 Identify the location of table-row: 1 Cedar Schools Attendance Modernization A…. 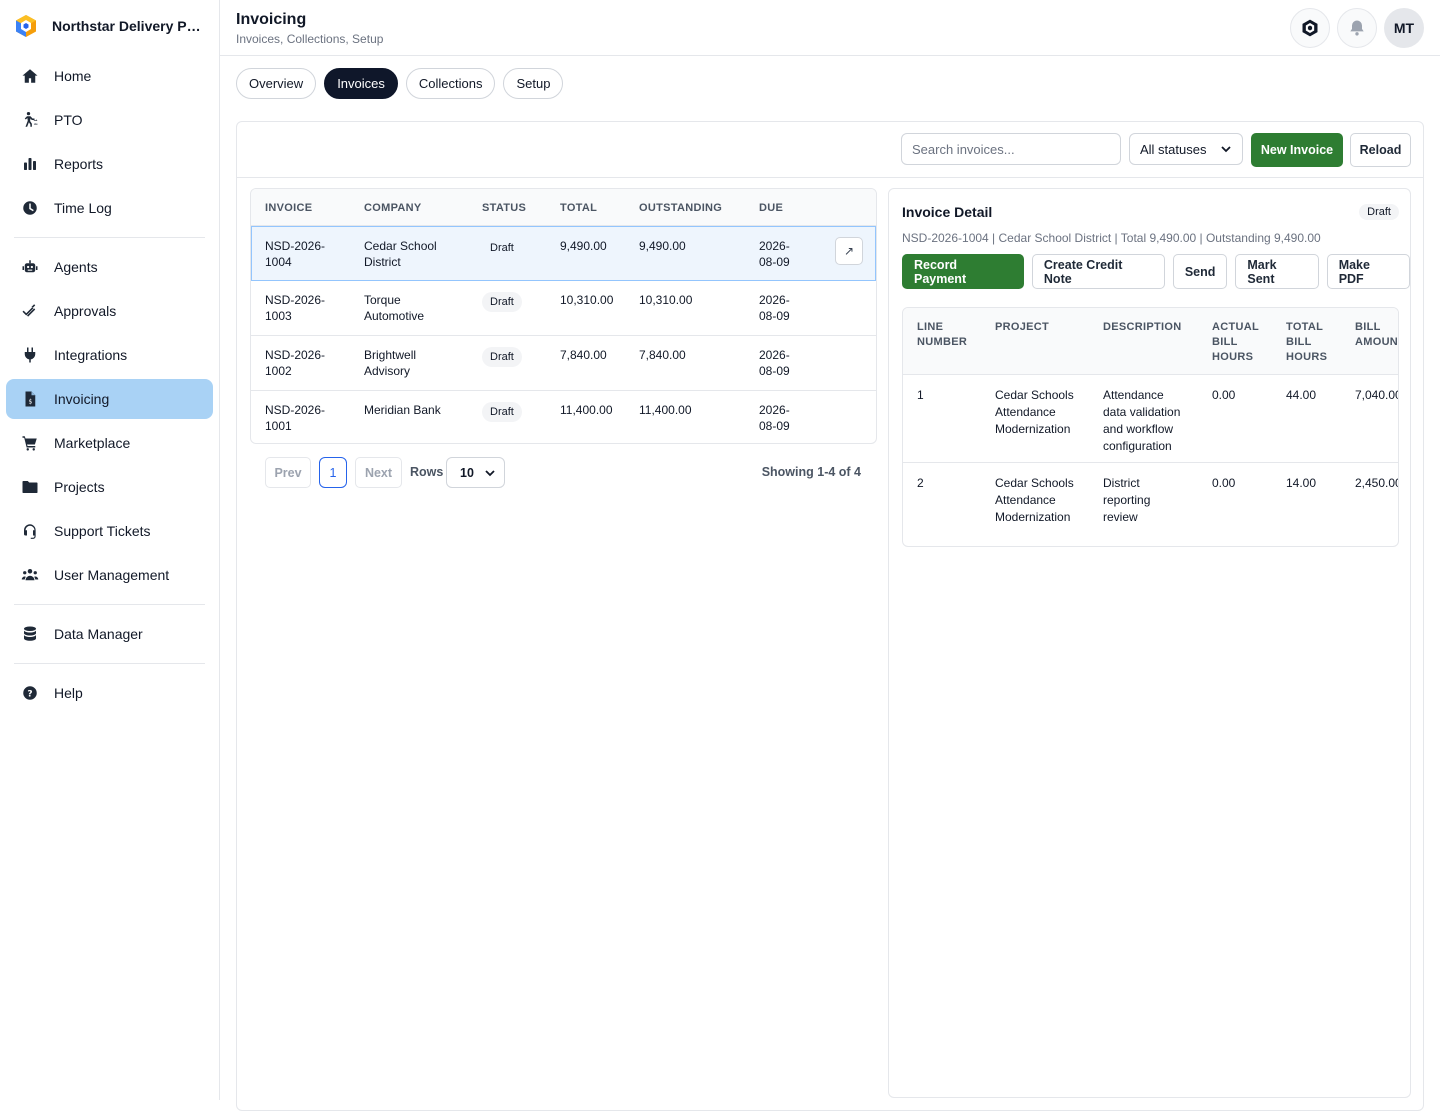
(1150, 419).